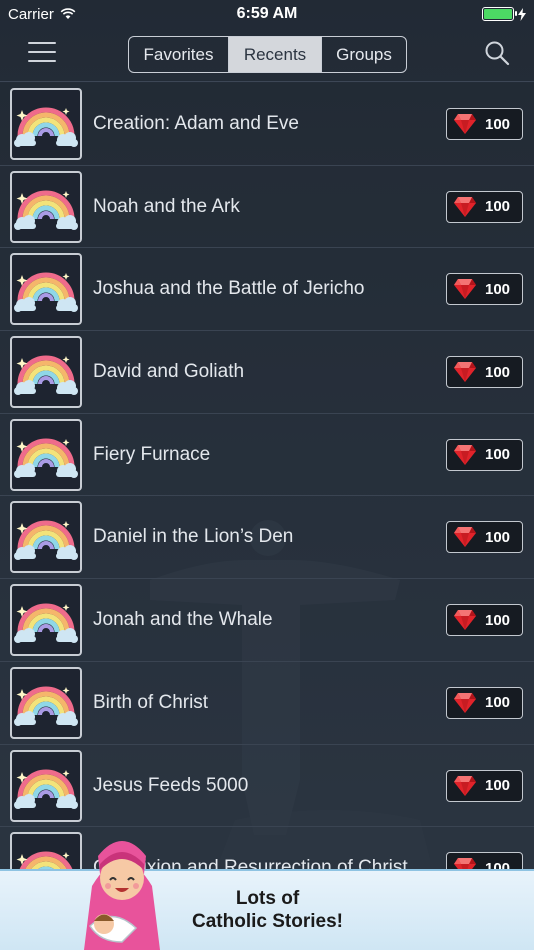  Describe the element at coordinates (229, 289) in the screenshot. I see `story-title: Joshua and the Battle of Jericho` at that location.